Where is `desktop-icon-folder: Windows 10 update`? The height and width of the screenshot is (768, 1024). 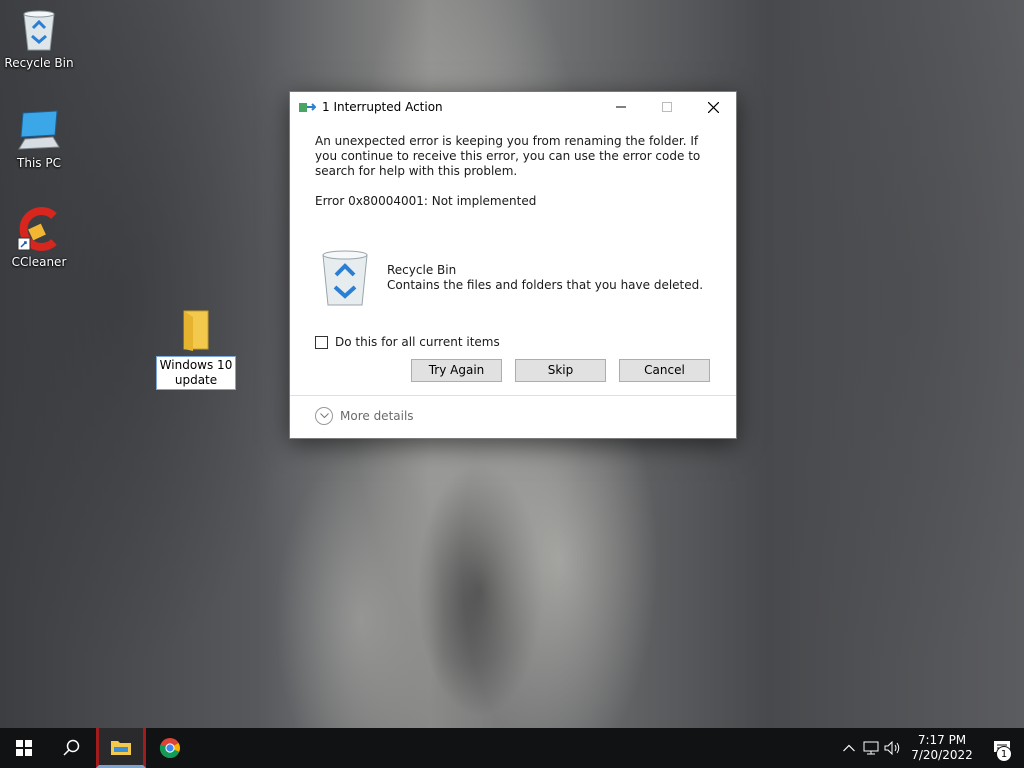 desktop-icon-folder: Windows 10 update is located at coordinates (196, 348).